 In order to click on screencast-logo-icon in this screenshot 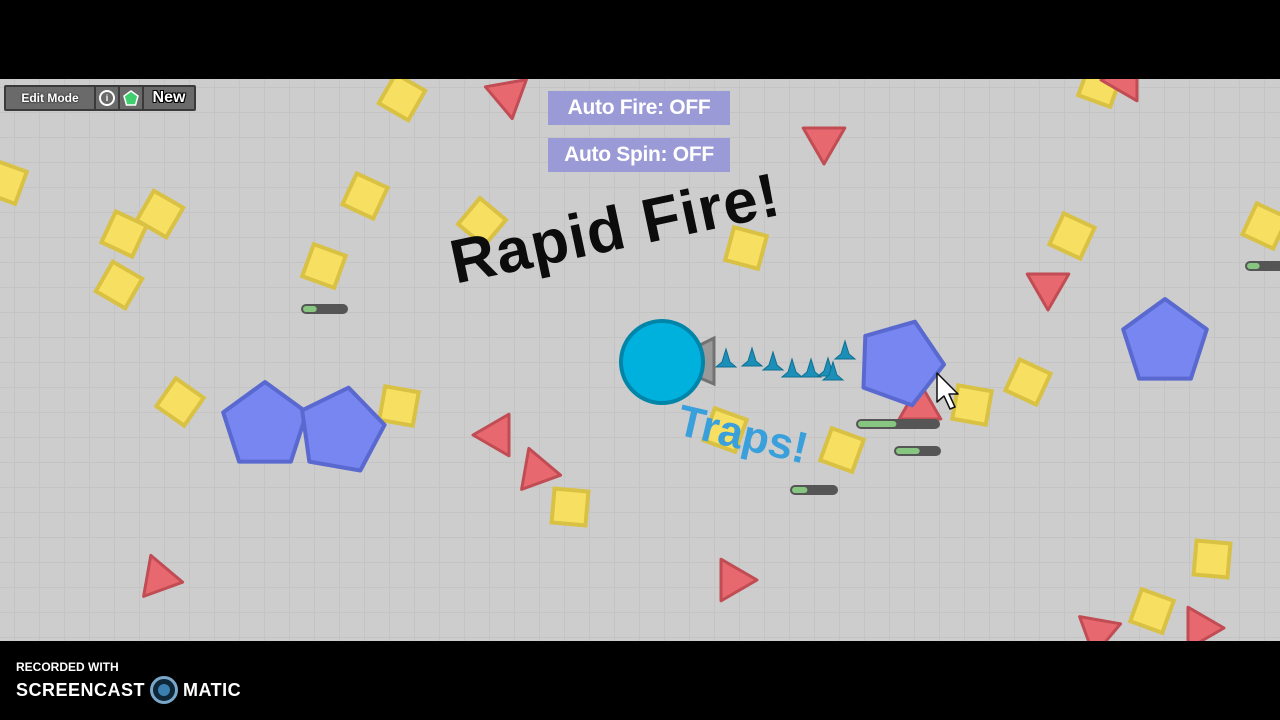, I will do `click(164, 690)`.